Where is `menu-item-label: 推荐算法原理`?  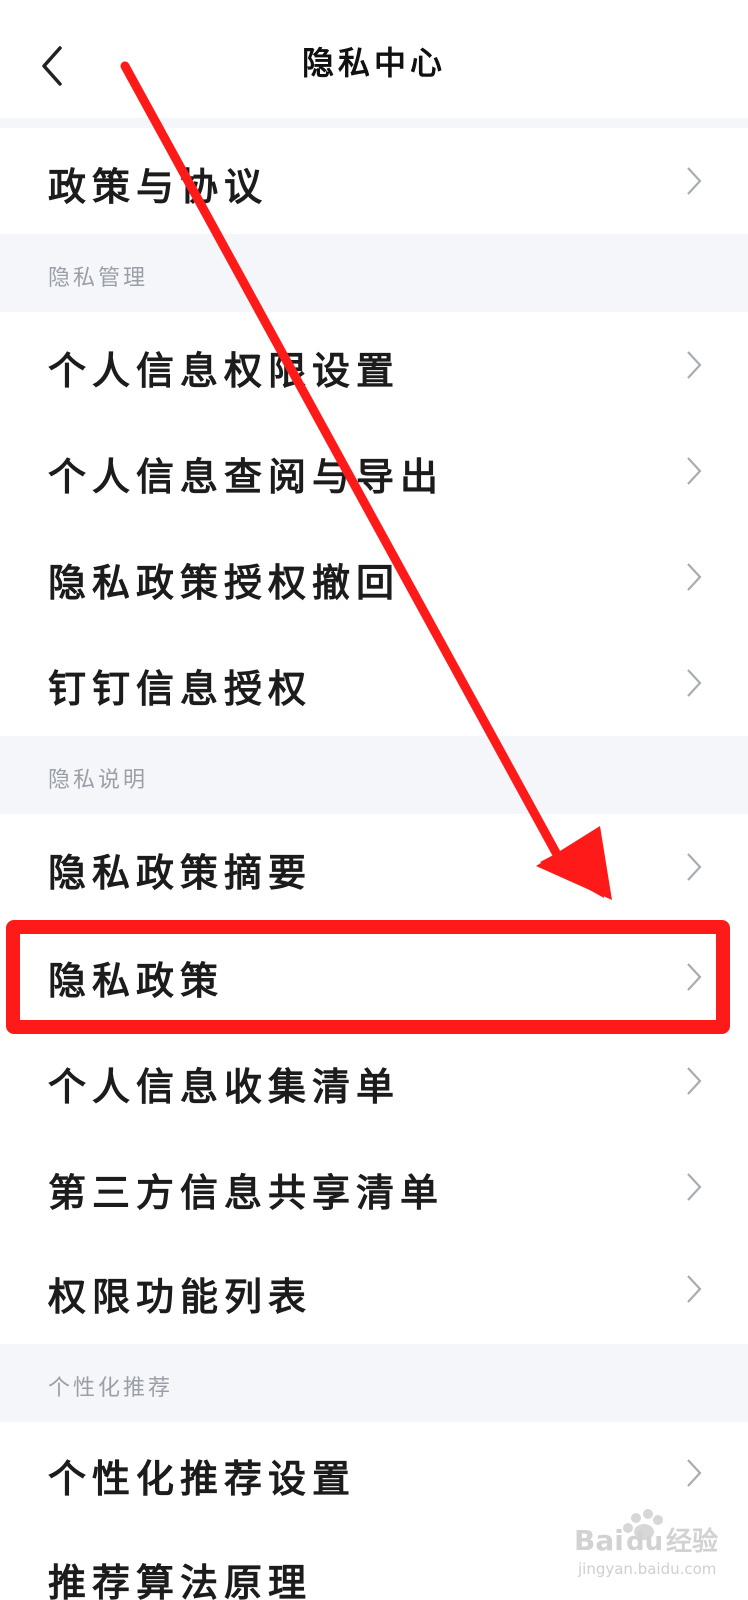 menu-item-label: 推荐算法原理 is located at coordinates (180, 1580).